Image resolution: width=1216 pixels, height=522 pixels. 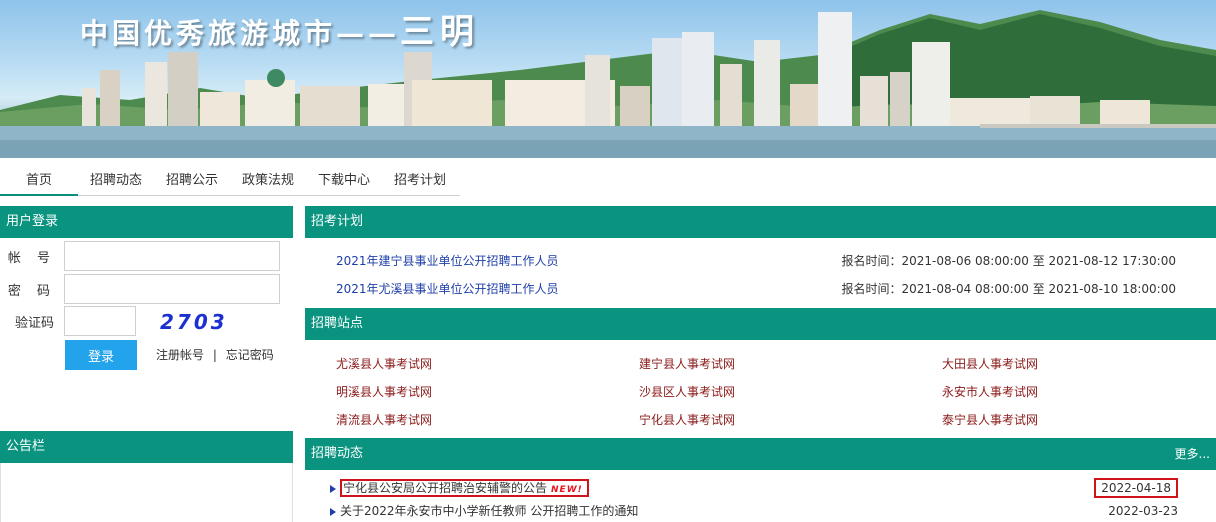 I want to click on site-link-taining: 泰宁县人事考试网, so click(x=990, y=419).